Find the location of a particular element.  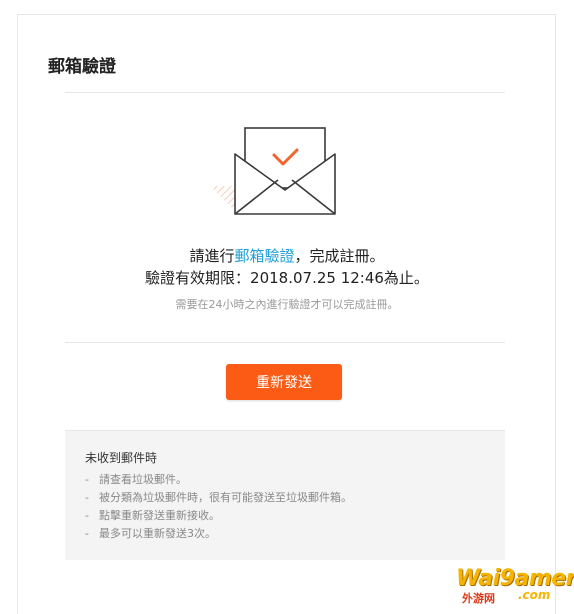

instruction-suffix: ，完成註冊。 is located at coordinates (339, 256).